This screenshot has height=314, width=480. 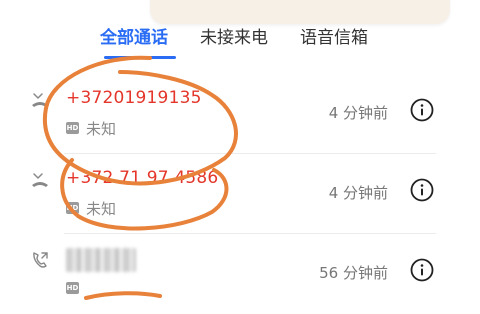 What do you see at coordinates (142, 178) in the screenshot?
I see `caller-number: +372 71 97 4586` at bounding box center [142, 178].